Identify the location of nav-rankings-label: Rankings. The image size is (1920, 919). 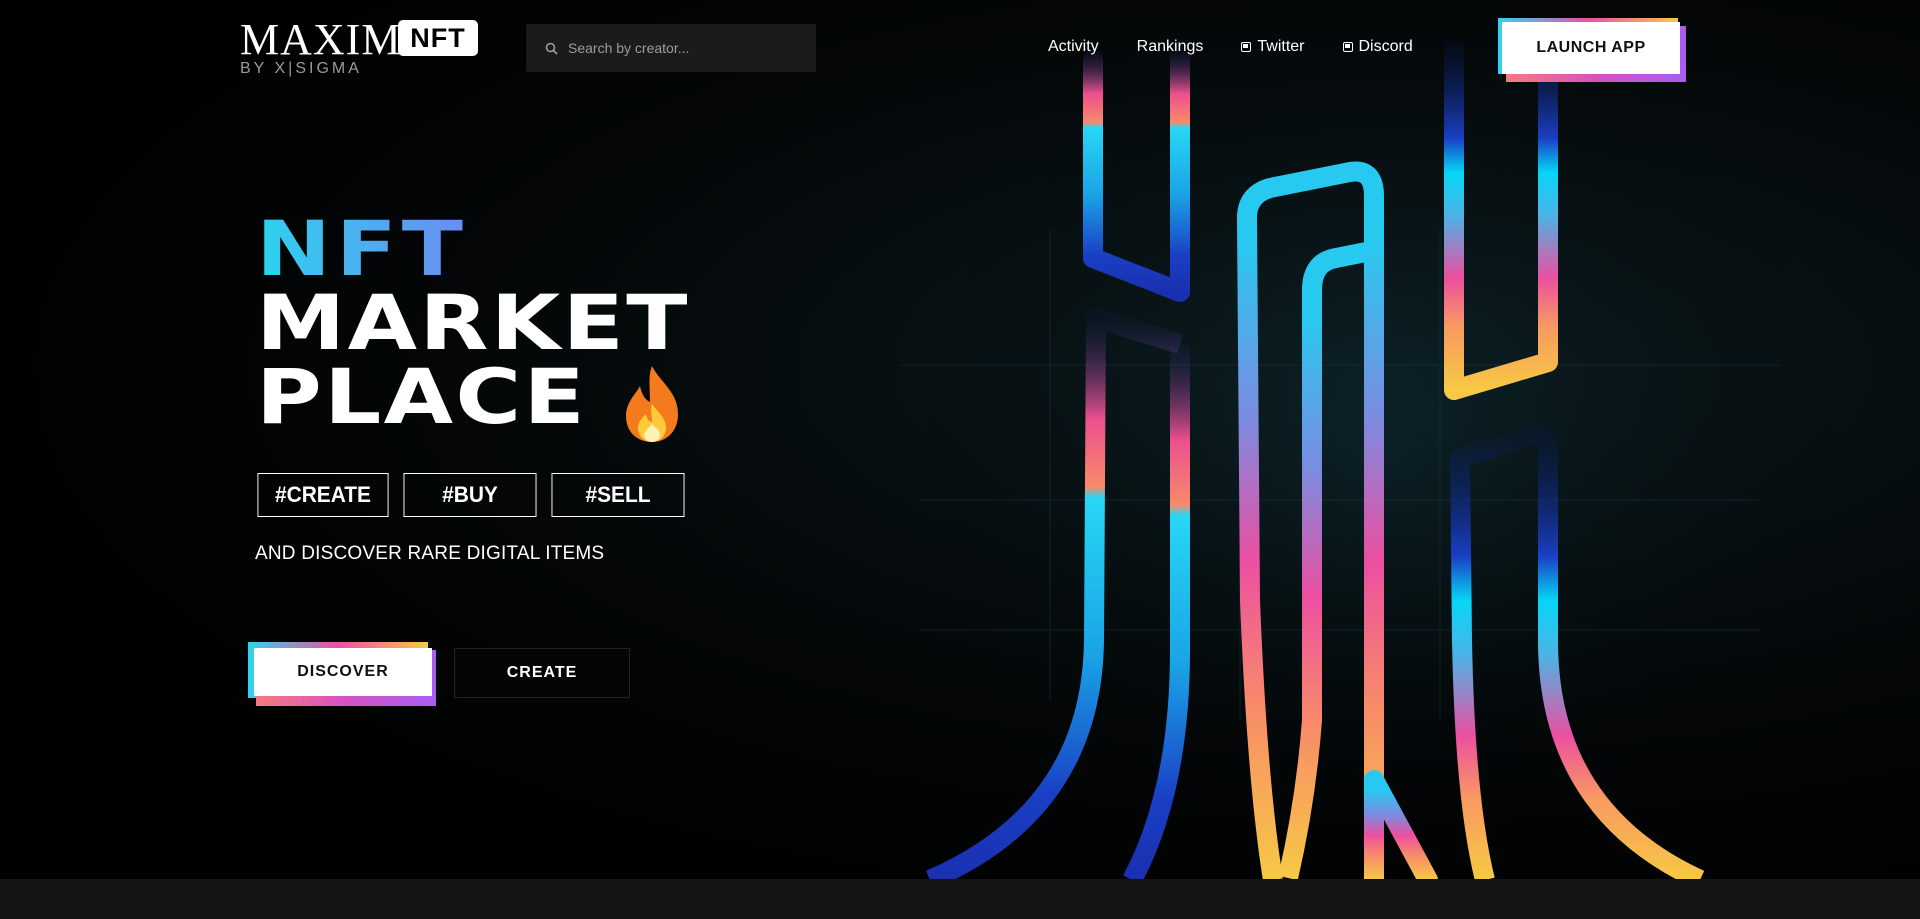
(1170, 46).